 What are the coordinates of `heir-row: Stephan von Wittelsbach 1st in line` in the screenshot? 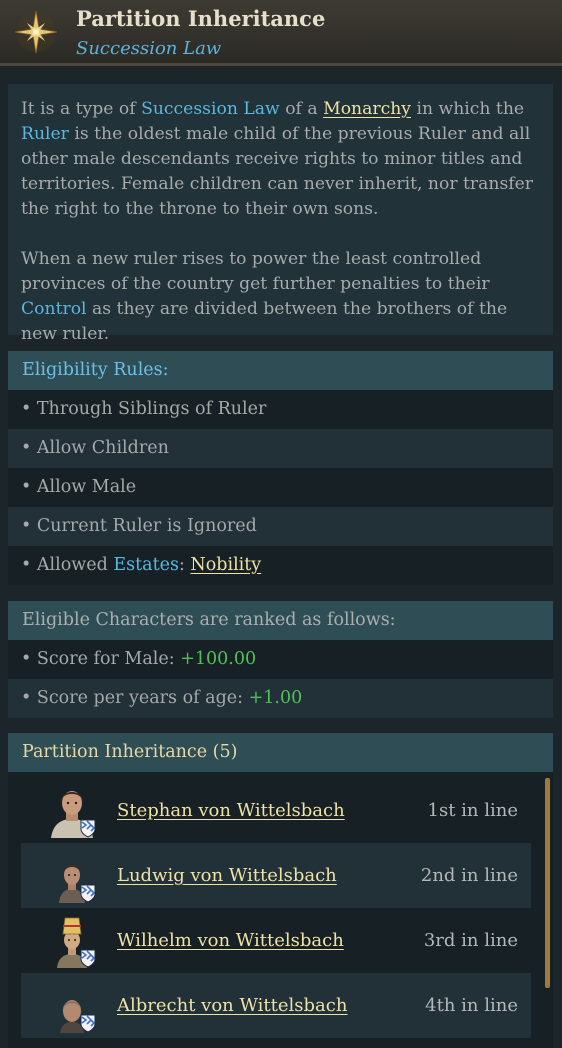 It's located at (276, 810).